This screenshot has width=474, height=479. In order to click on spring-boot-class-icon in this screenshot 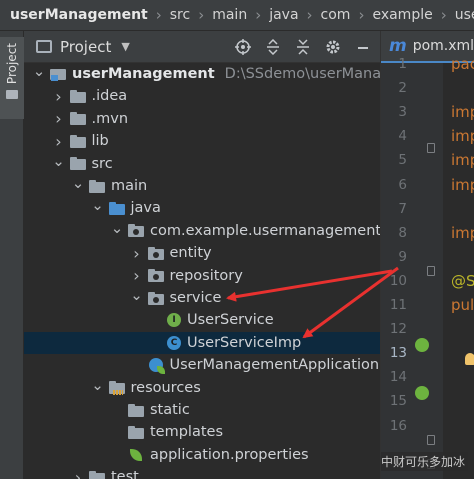, I will do `click(156, 366)`.